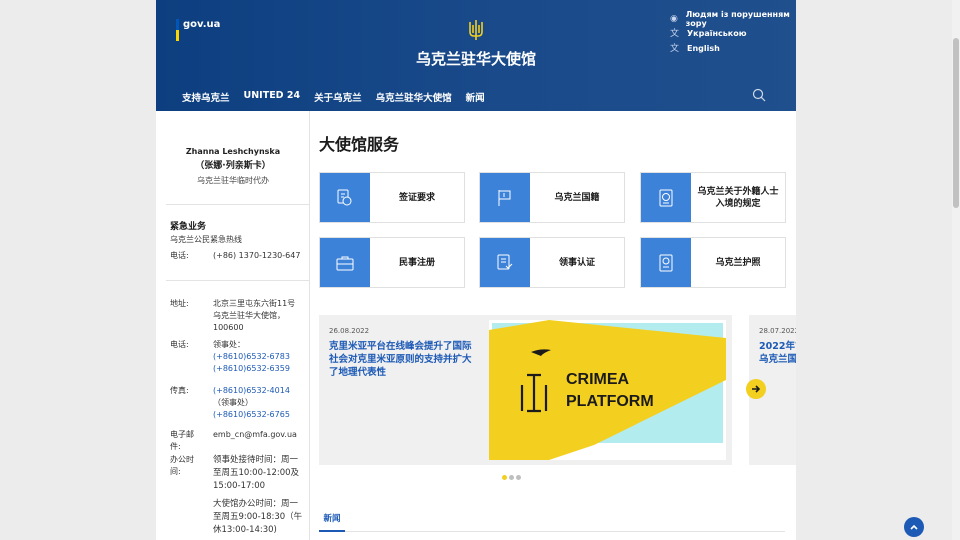 This screenshot has width=960, height=540. Describe the element at coordinates (202, 24) in the screenshot. I see `gov-ua-label: gov.ua` at that location.